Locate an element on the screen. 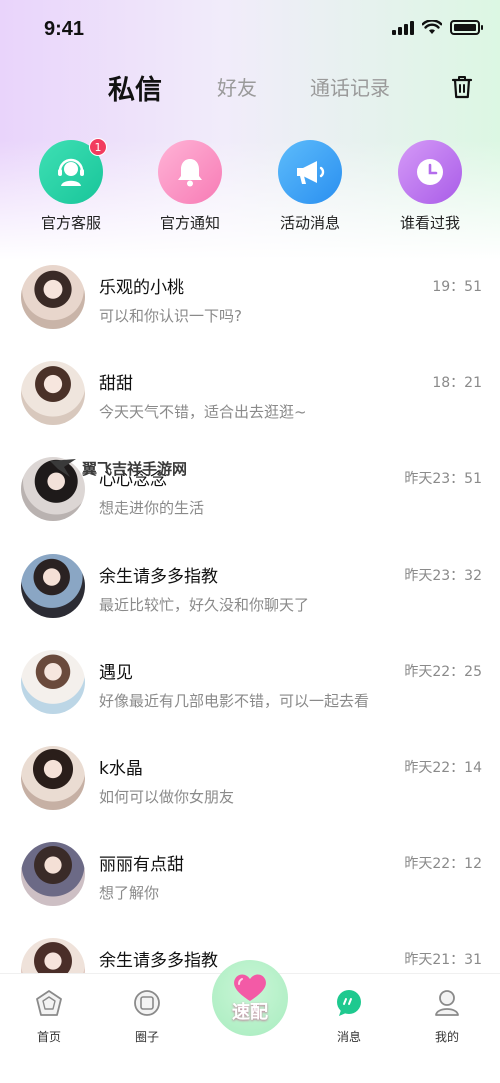  nav-label: 圈子 is located at coordinates (146, 1037).